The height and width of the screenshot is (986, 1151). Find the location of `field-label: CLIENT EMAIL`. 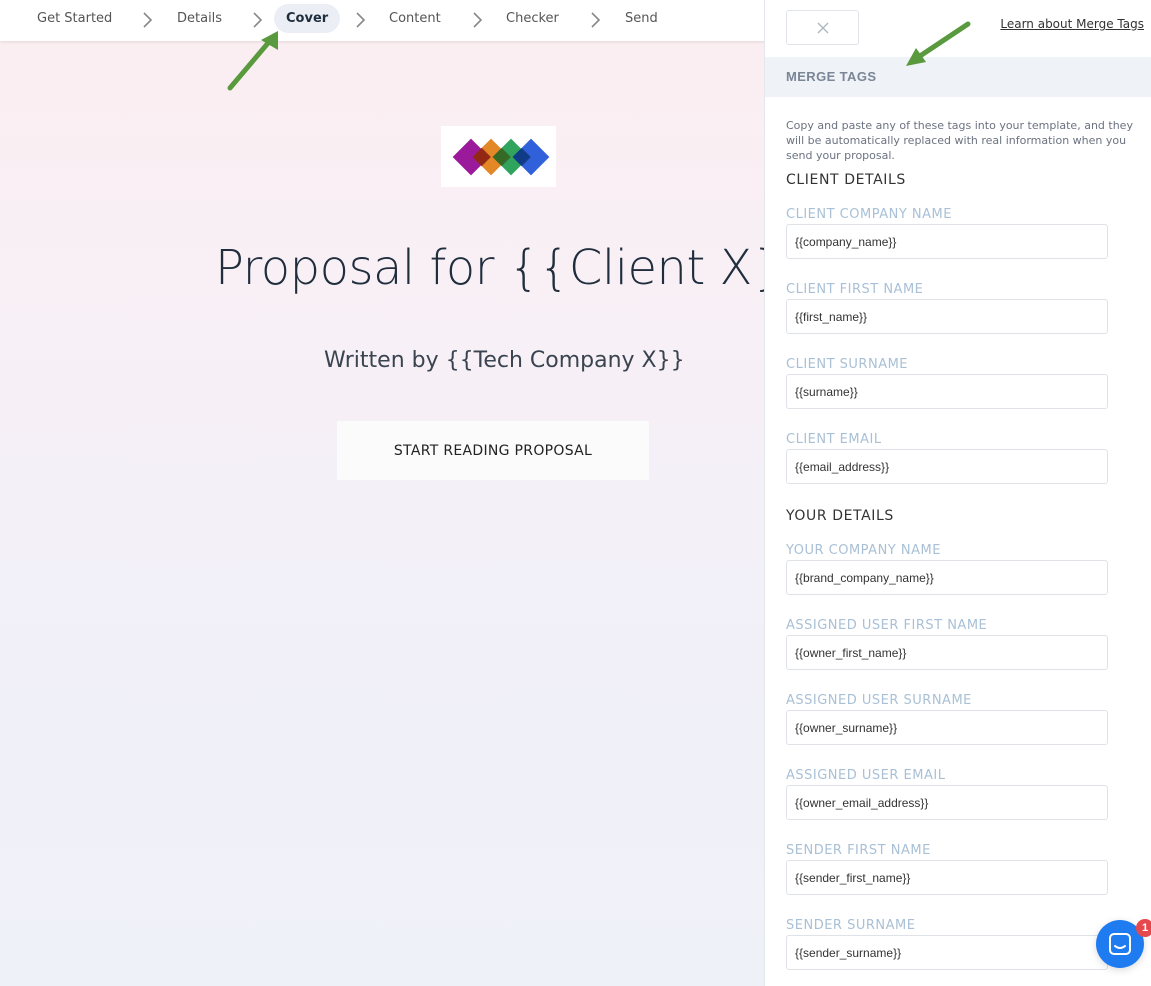

field-label: CLIENT EMAIL is located at coordinates (834, 439).